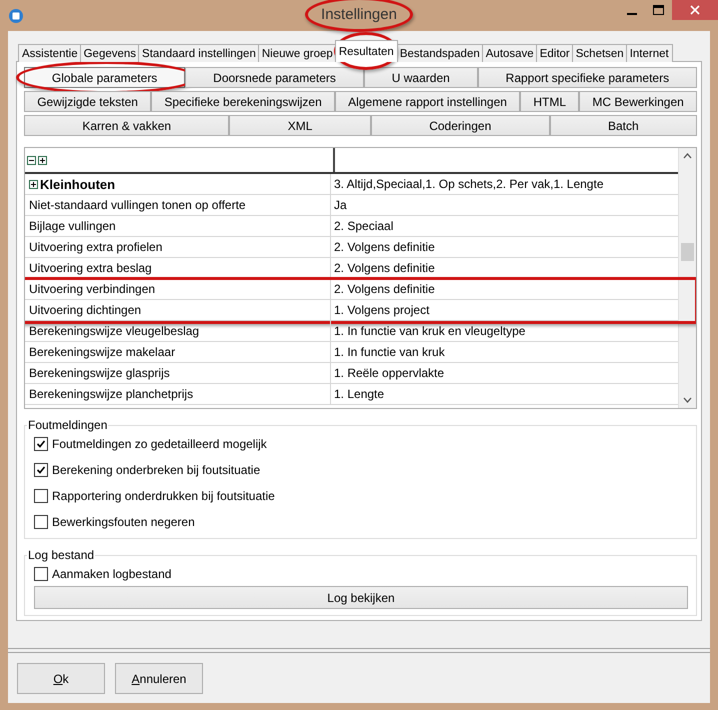  Describe the element at coordinates (440, 53) in the screenshot. I see `tab: Bestandspaden` at that location.